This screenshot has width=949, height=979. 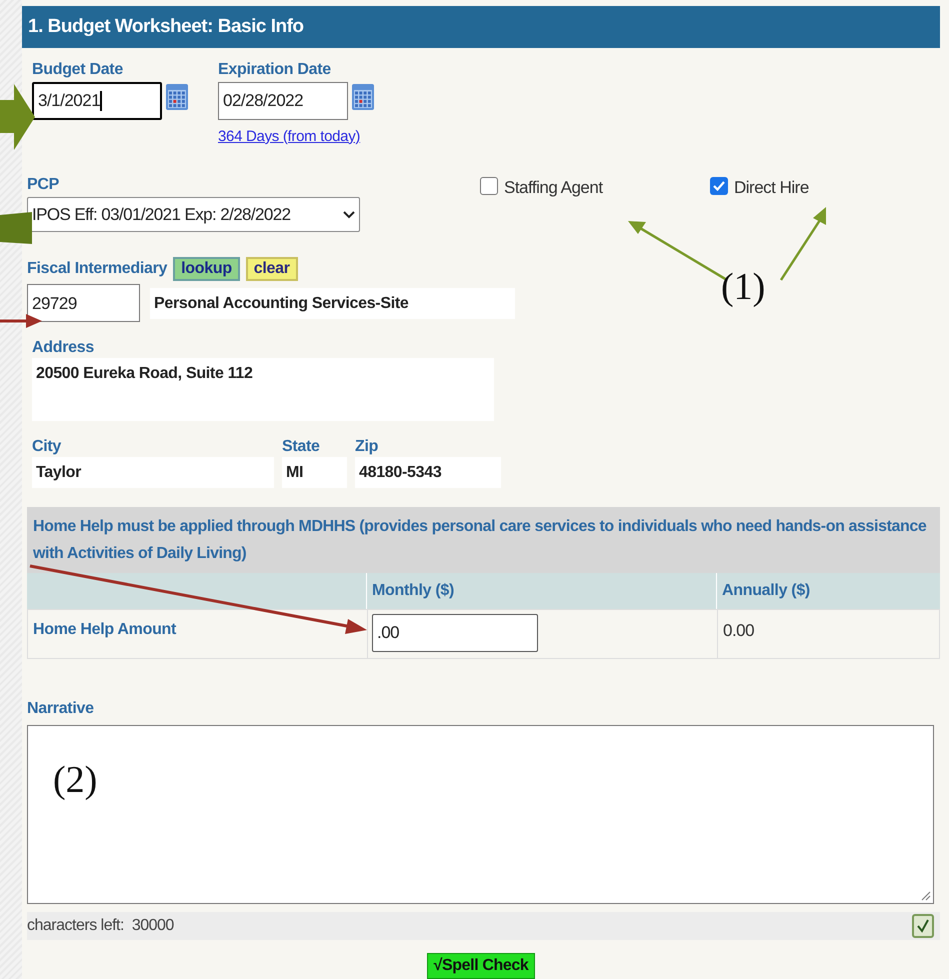 I want to click on readonly-field: 20500 Eureka Road, Suite 112, so click(x=263, y=390).